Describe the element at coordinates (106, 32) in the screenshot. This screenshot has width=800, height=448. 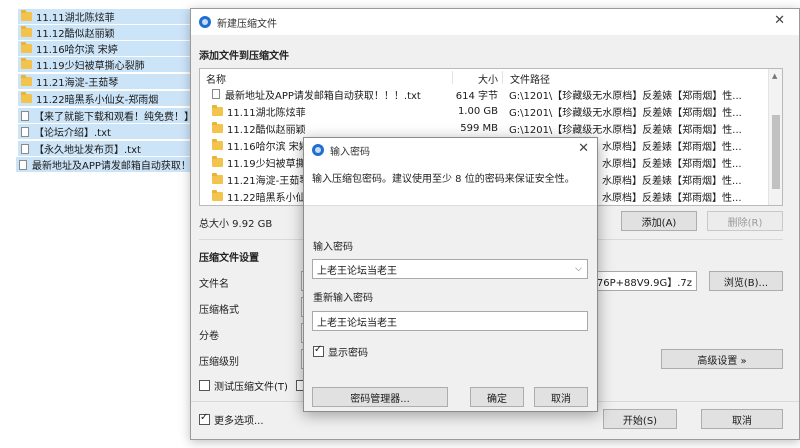
I see `list-item: 11.12酷似赵丽颖` at that location.